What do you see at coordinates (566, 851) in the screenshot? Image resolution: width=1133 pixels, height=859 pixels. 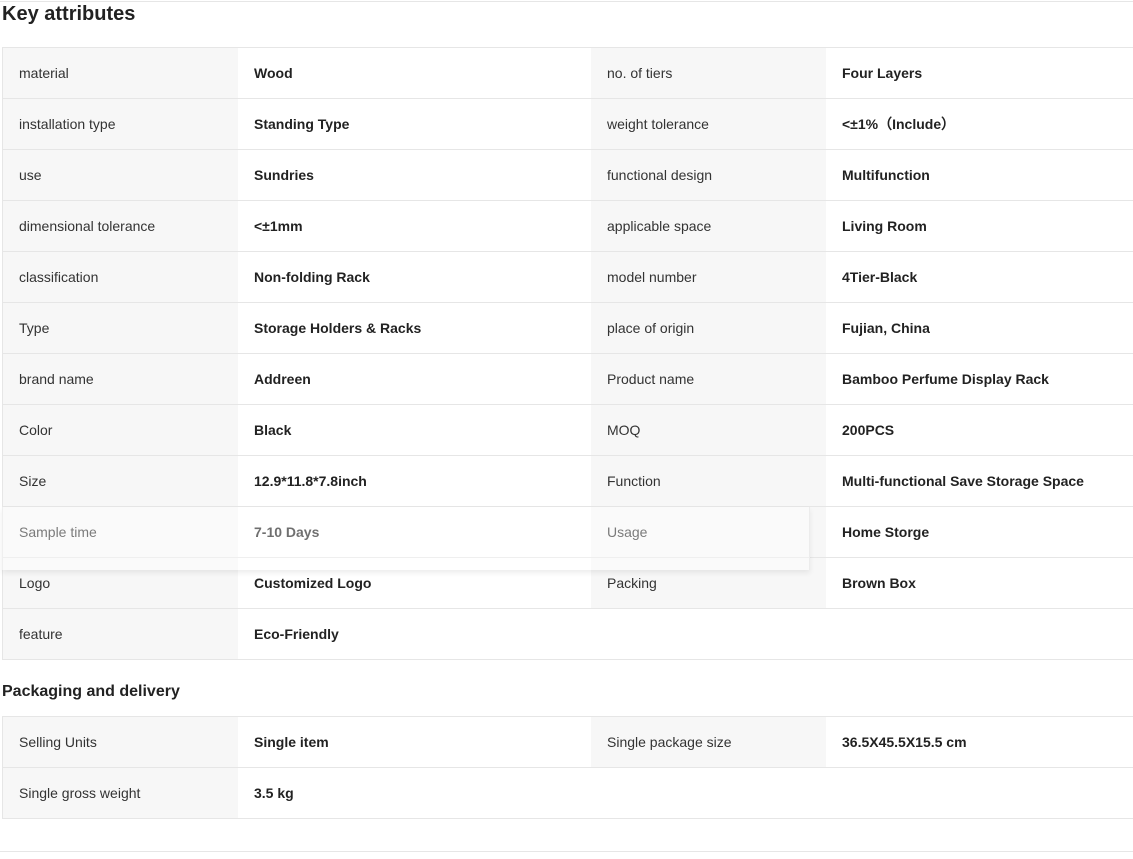 I see `bottom-divider` at bounding box center [566, 851].